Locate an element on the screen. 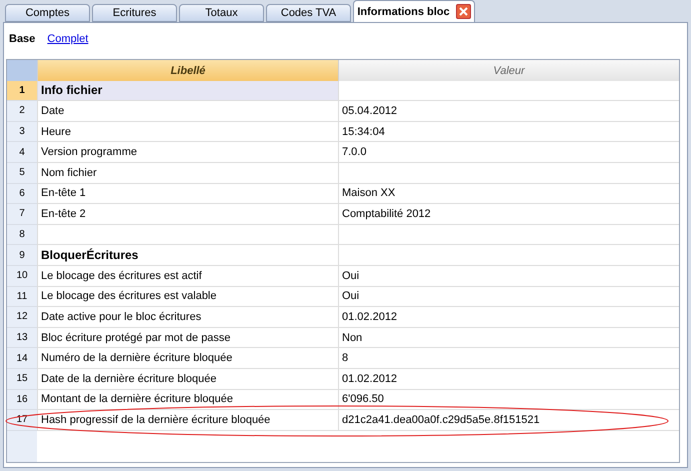 Image resolution: width=691 pixels, height=471 pixels. table-cell: En-tête 1 is located at coordinates (187, 194).